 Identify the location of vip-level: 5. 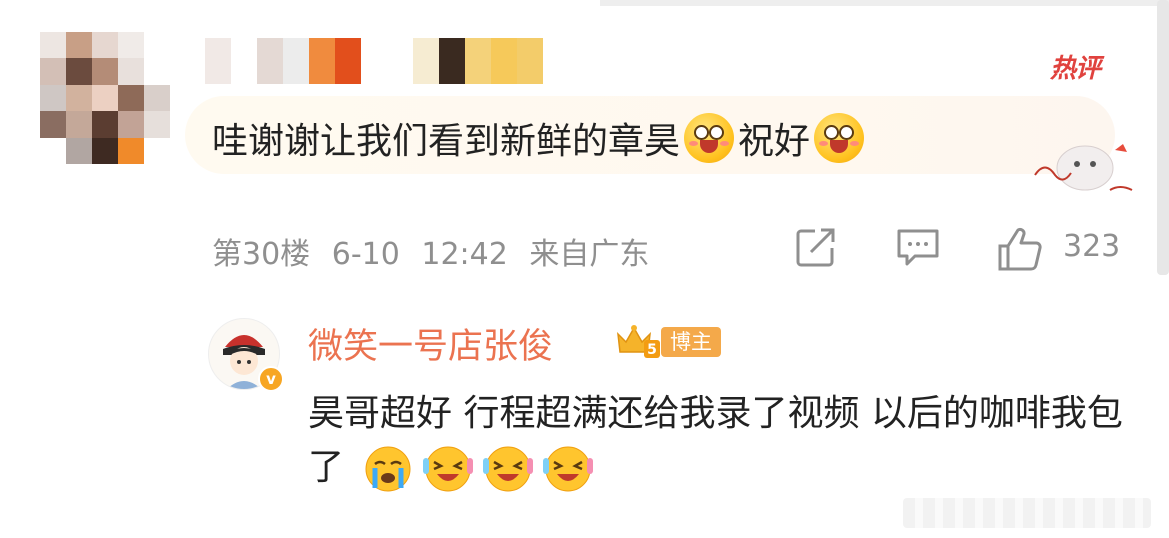
(652, 350).